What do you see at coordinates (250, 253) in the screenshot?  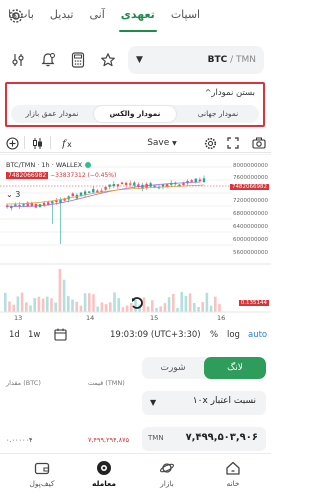 I see `price-tick: 5600000000` at bounding box center [250, 253].